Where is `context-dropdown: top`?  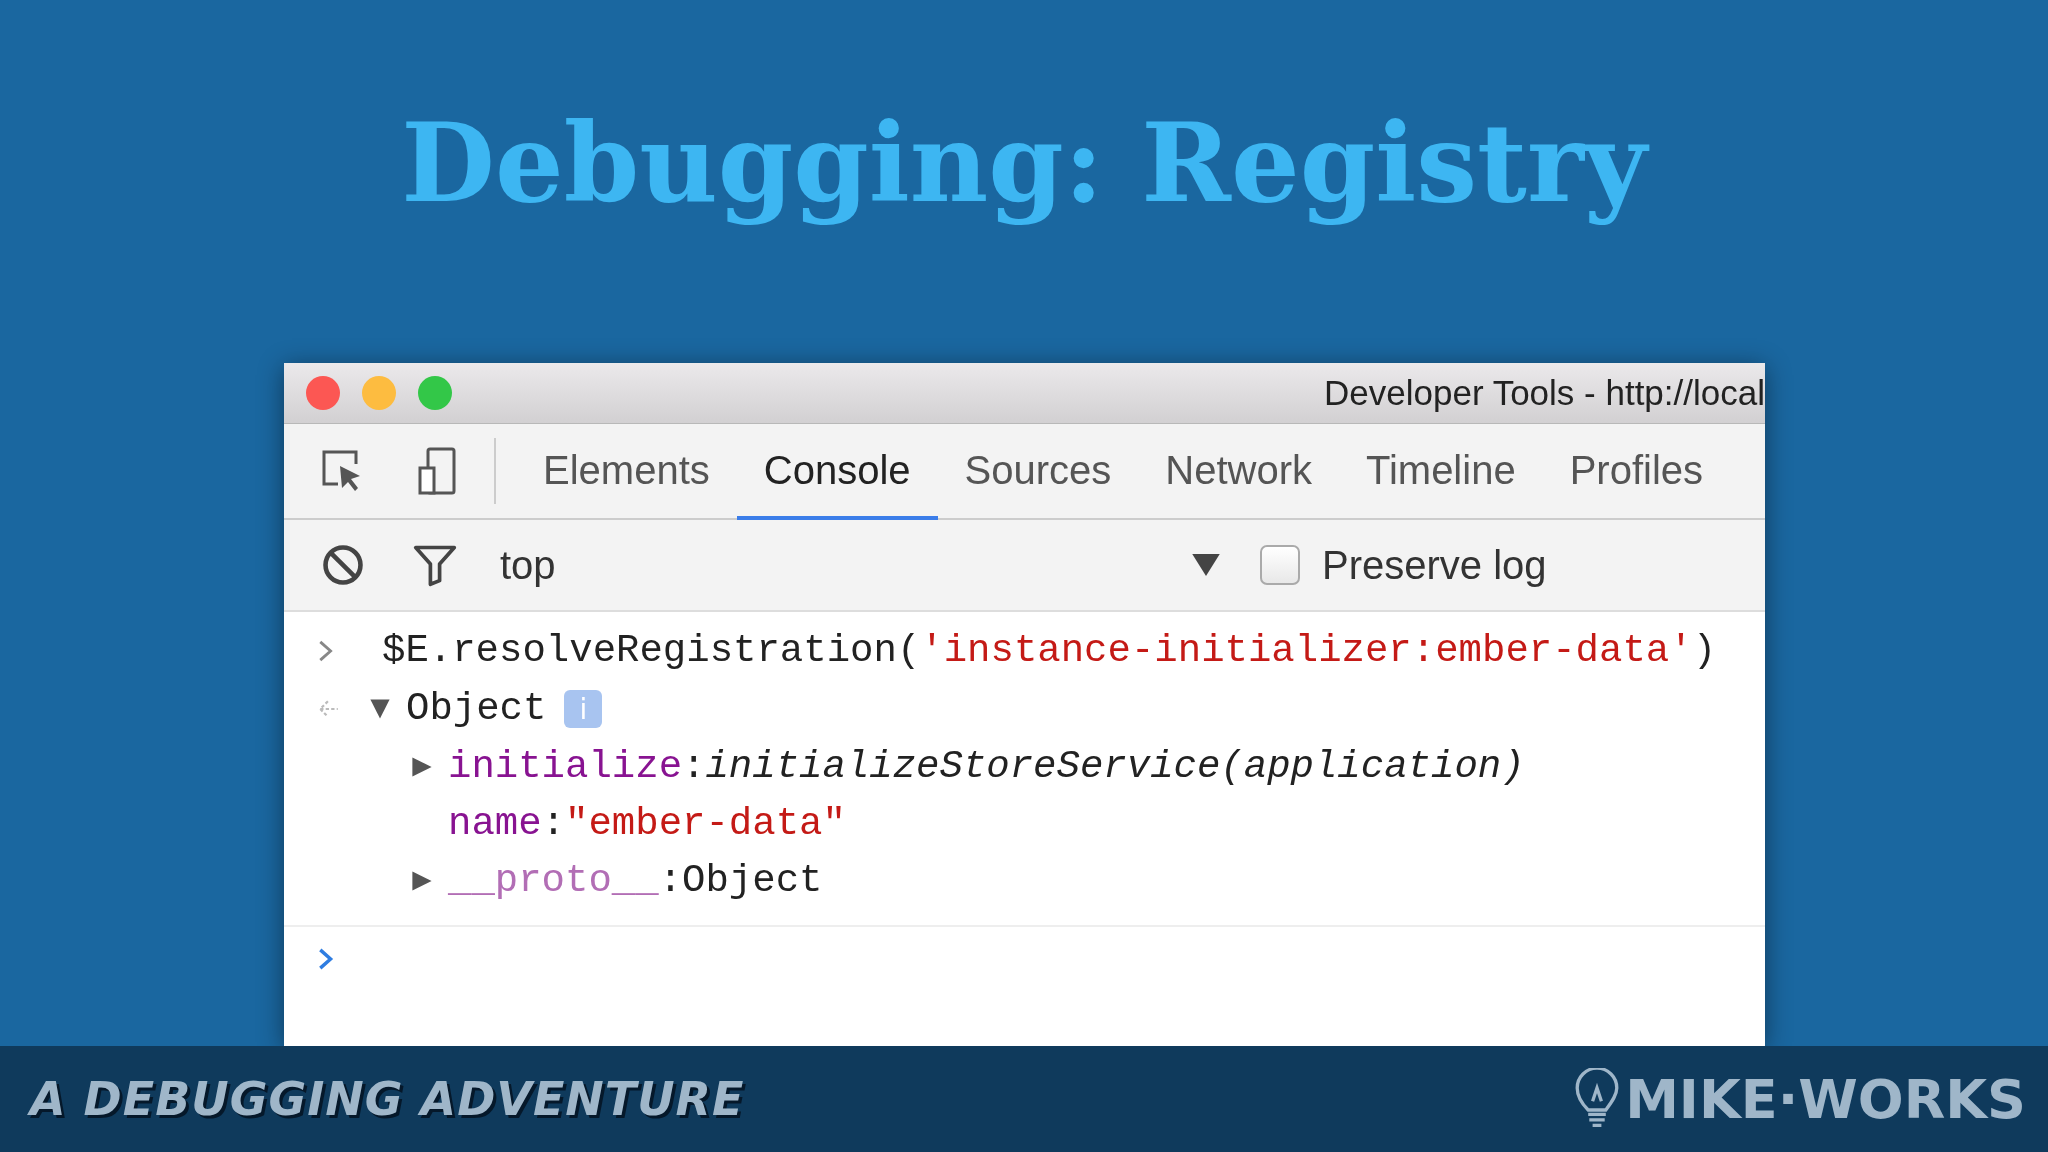 context-dropdown: top is located at coordinates (860, 565).